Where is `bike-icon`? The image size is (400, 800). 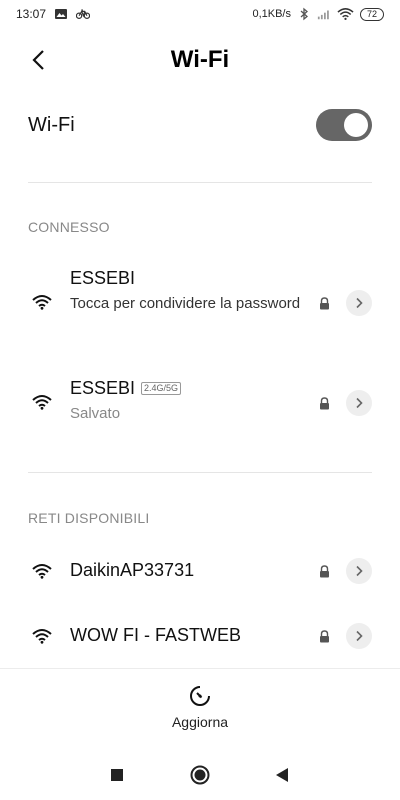
bike-icon is located at coordinates (83, 14).